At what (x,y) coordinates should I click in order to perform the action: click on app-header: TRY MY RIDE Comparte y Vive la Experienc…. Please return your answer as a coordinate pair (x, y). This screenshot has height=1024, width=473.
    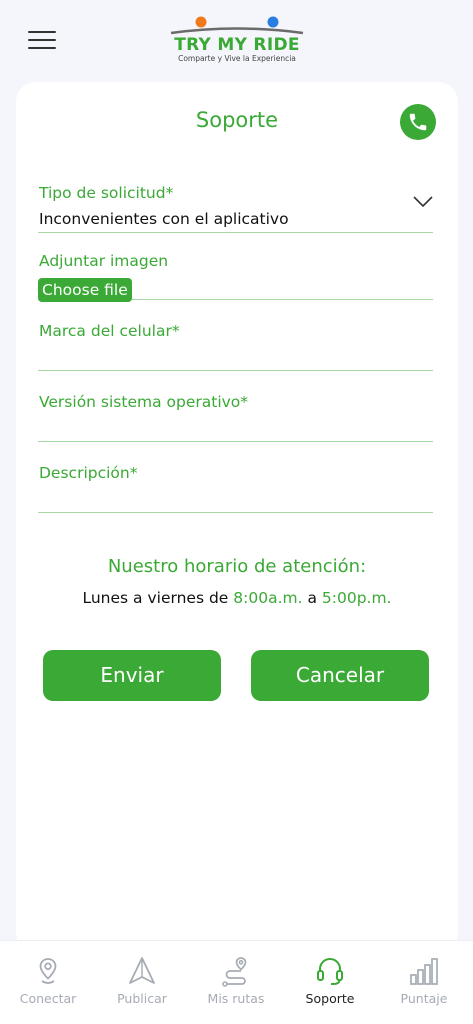
    Looking at the image, I should click on (236, 40).